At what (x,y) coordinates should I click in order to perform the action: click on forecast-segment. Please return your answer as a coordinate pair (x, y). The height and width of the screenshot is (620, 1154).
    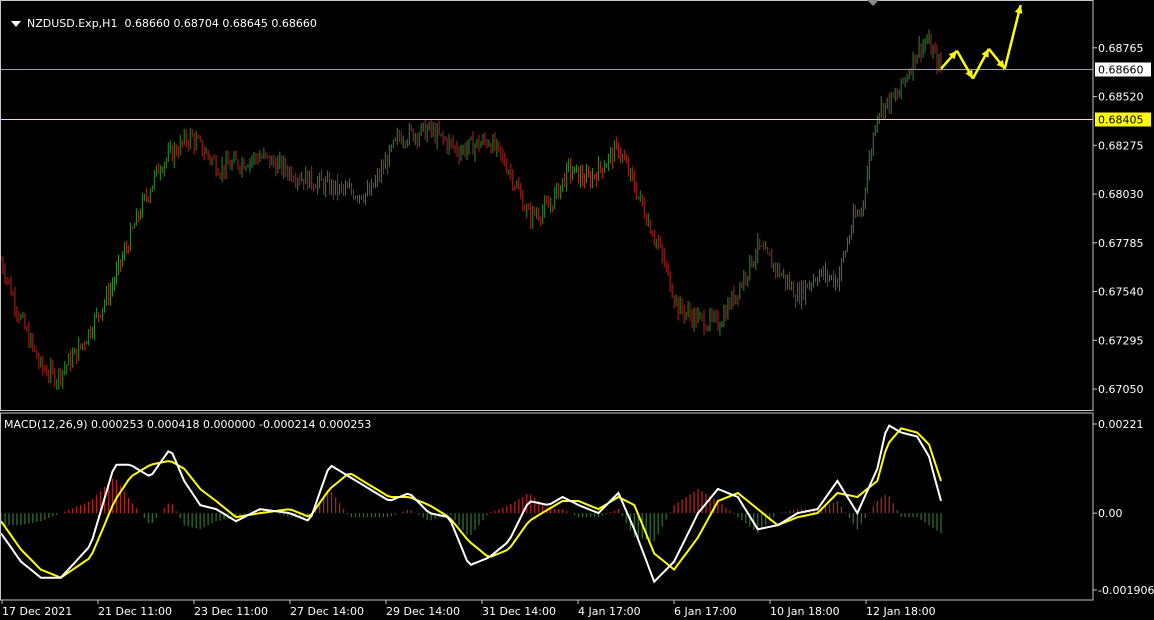
    Looking at the image, I should click on (1012, 36).